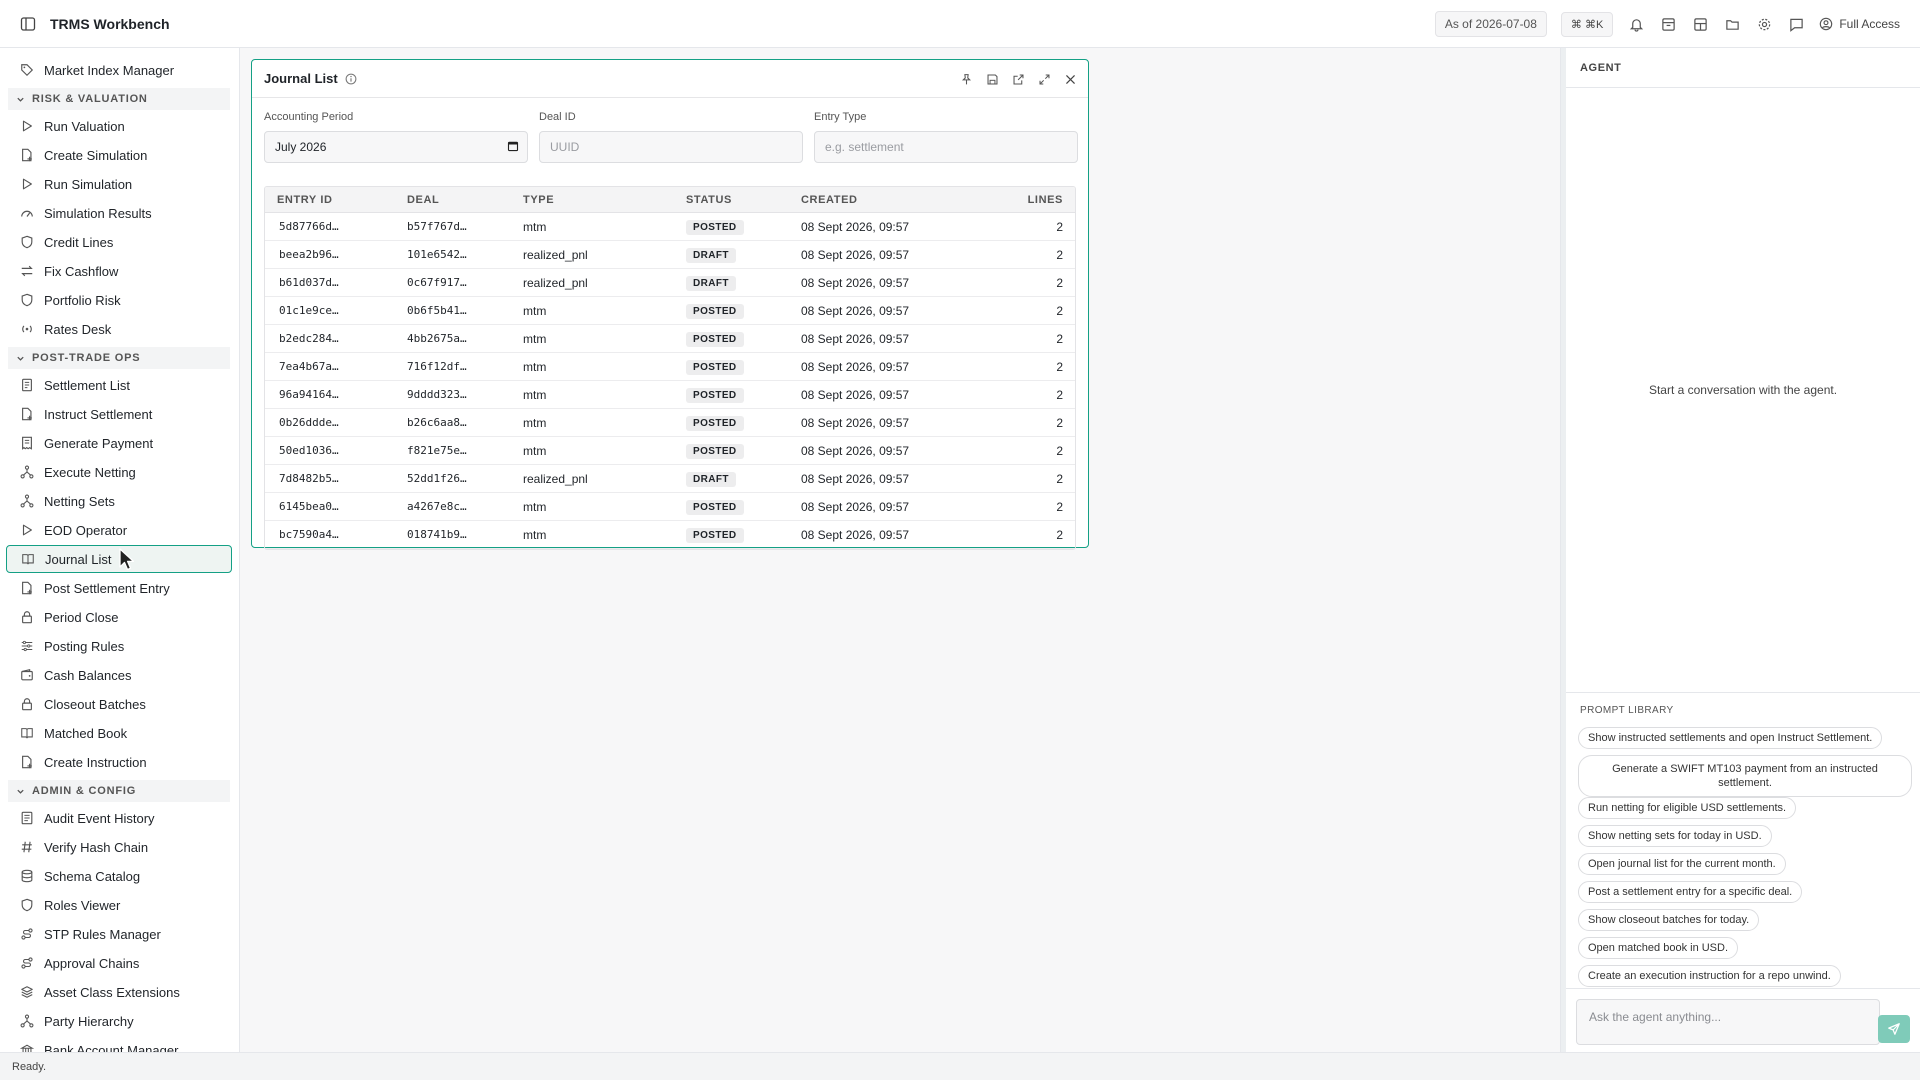 Image resolution: width=1920 pixels, height=1080 pixels. I want to click on section-post-trade-ops: POST-TRADE OPS, so click(119, 358).